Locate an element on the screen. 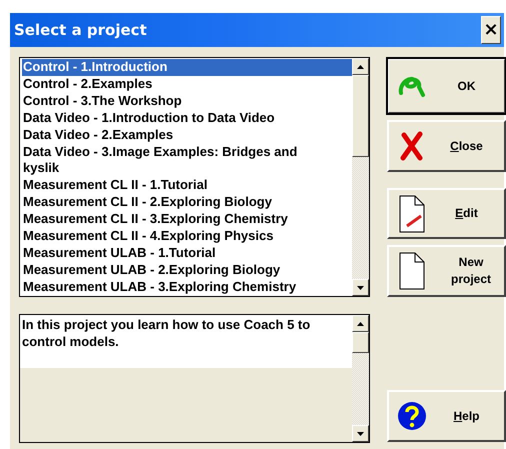  close-button: Close is located at coordinates (446, 146).